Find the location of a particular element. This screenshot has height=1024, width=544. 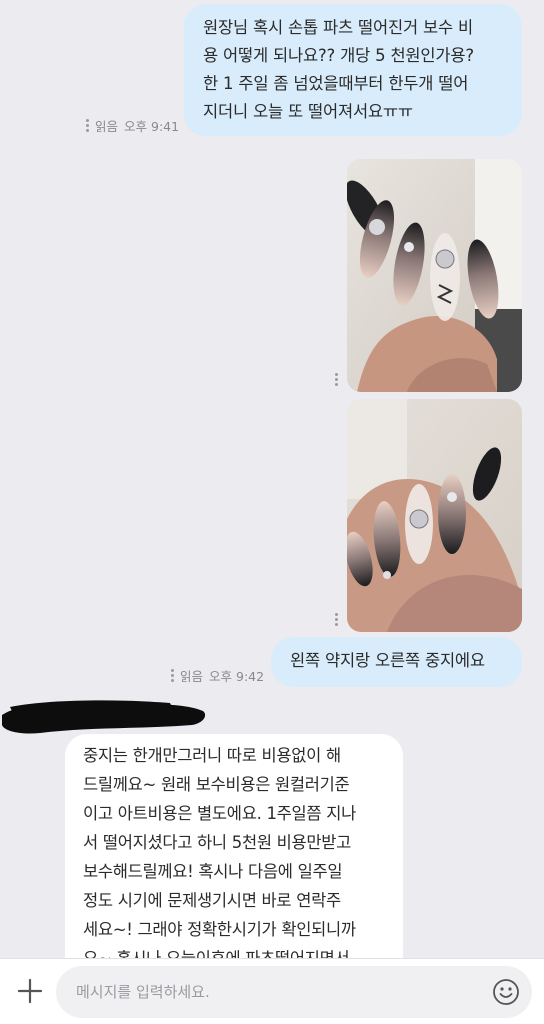

plus-icon is located at coordinates (30, 991).